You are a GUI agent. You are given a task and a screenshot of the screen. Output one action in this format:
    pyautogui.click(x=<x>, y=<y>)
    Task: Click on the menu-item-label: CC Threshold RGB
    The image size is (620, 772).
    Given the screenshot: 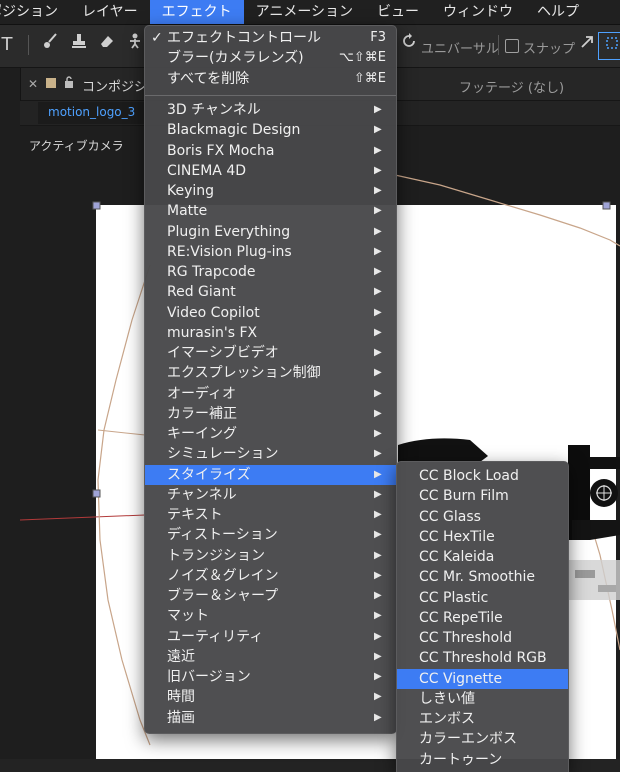 What is the action you would take?
    pyautogui.click(x=483, y=658)
    